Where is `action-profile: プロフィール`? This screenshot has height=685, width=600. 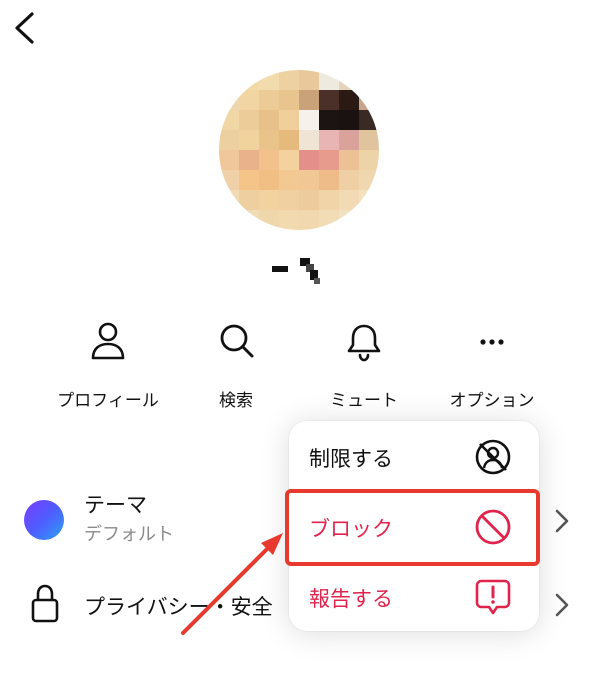 action-profile: プロフィール is located at coordinates (108, 364).